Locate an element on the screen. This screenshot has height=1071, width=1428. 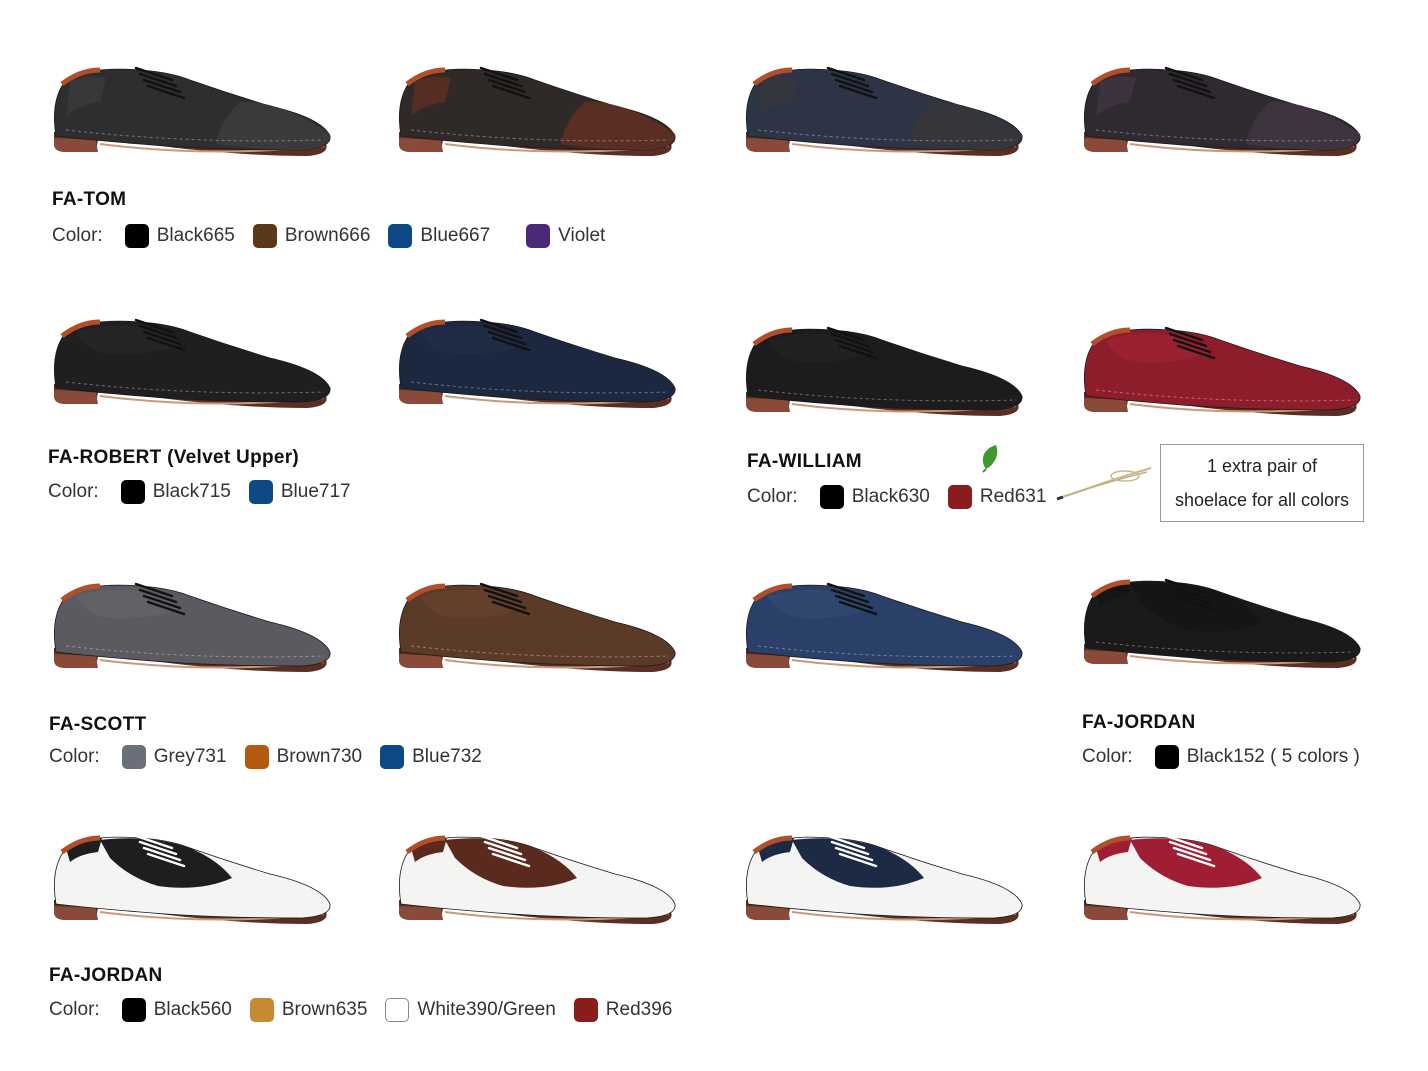
color-swatch: Black560 is located at coordinates (176, 1010).